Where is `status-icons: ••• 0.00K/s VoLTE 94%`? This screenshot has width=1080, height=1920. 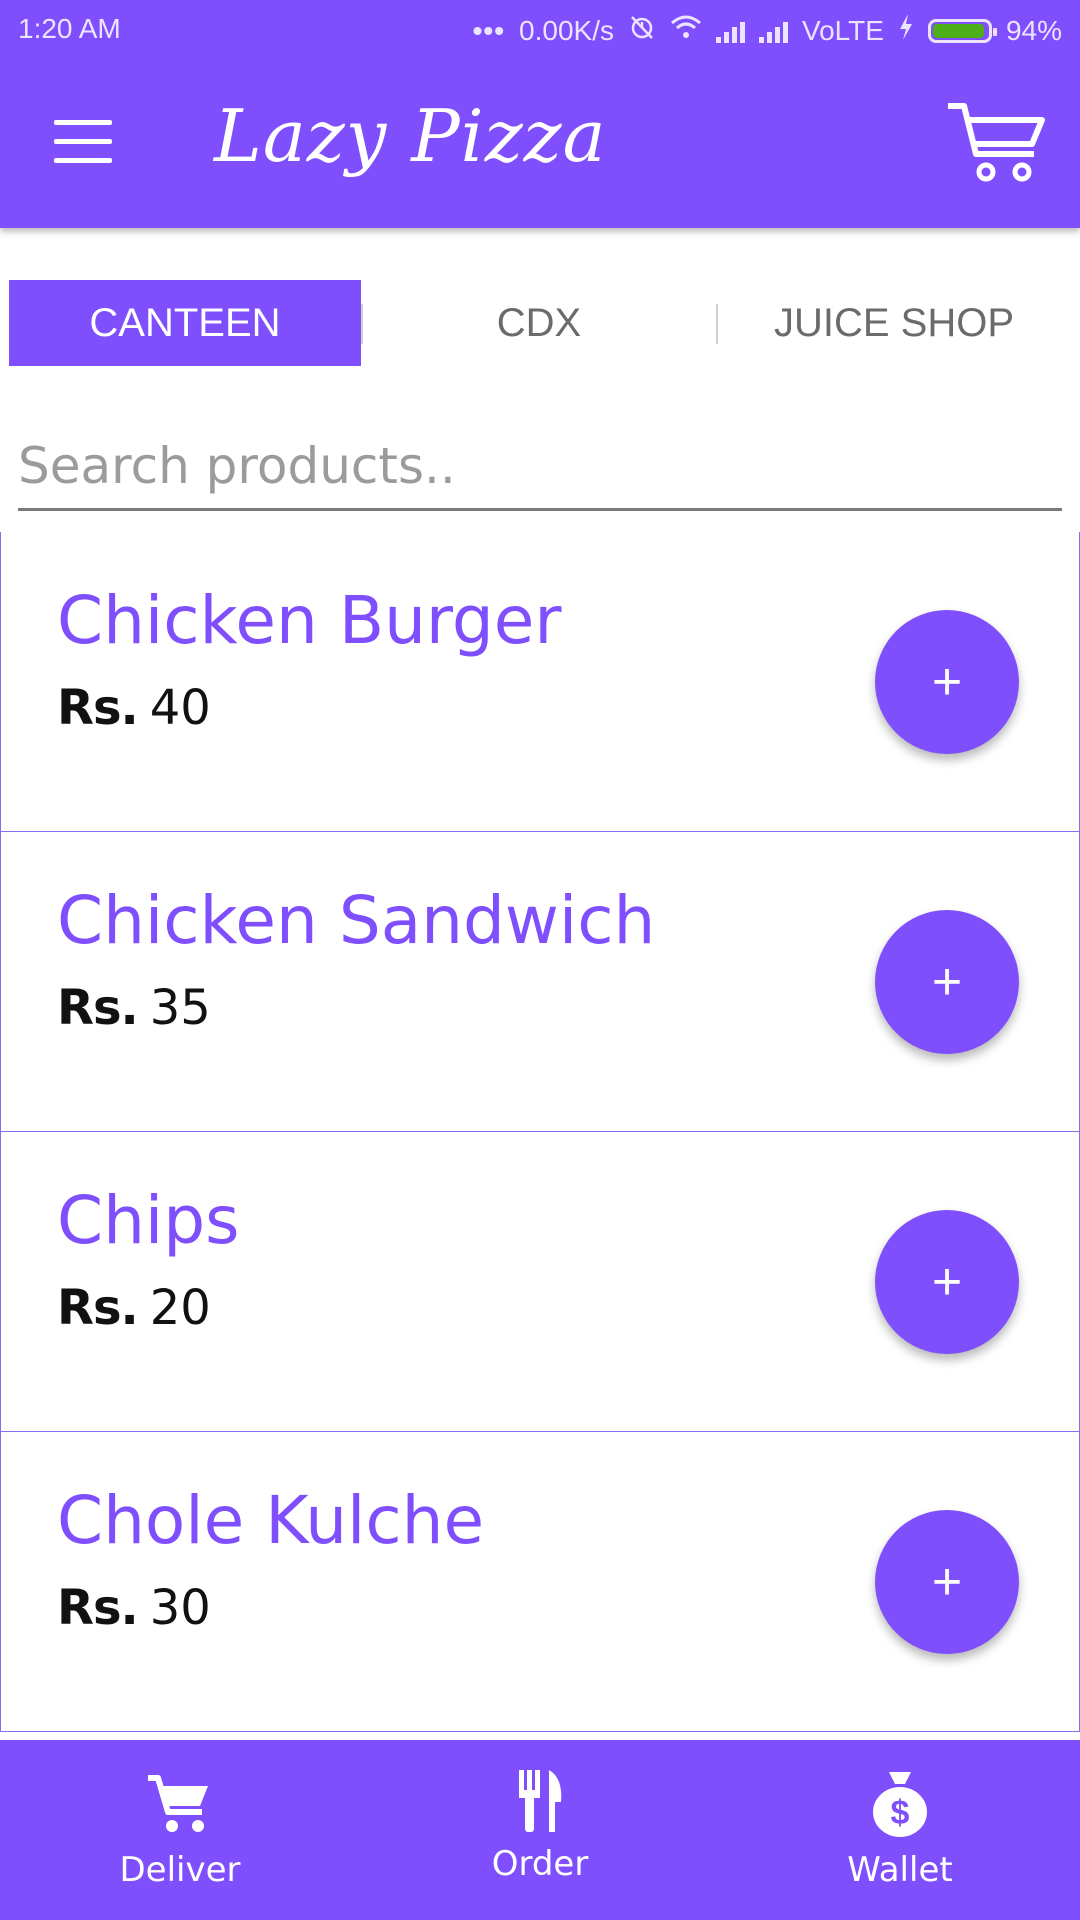
status-icons: ••• 0.00K/s VoLTE 94% is located at coordinates (767, 30).